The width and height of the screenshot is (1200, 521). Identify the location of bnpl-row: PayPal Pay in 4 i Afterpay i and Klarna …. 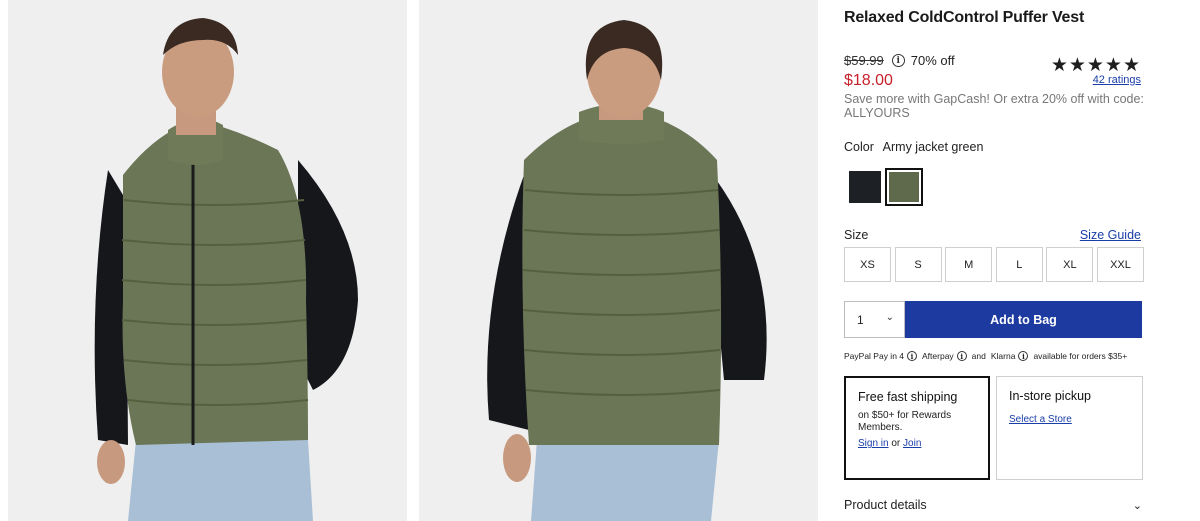
(985, 356).